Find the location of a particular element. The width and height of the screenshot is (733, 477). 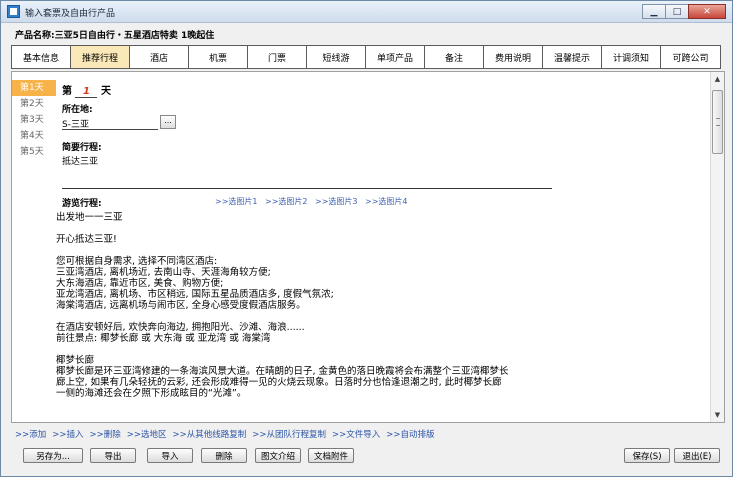

picture-intro-button: 图文介绍 is located at coordinates (278, 455).